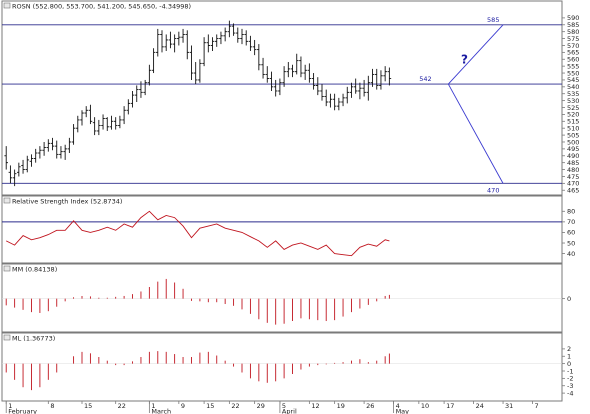 The height and width of the screenshot is (414, 590). I want to click on ytick-label-0-8: 505, so click(573, 135).